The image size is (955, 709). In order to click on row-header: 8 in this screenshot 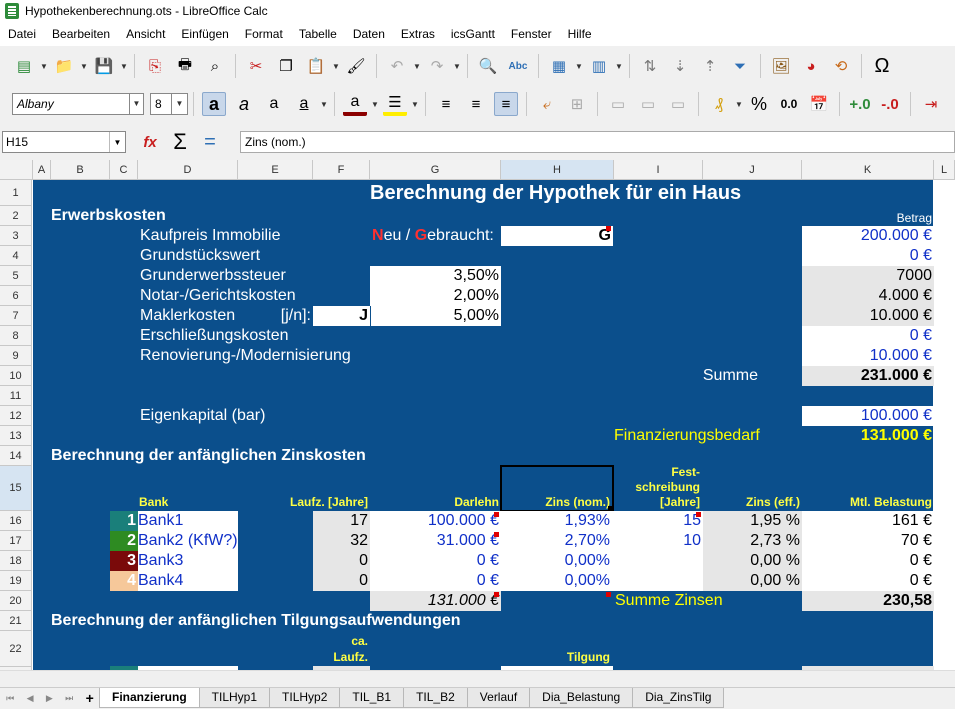, I will do `click(16, 336)`.